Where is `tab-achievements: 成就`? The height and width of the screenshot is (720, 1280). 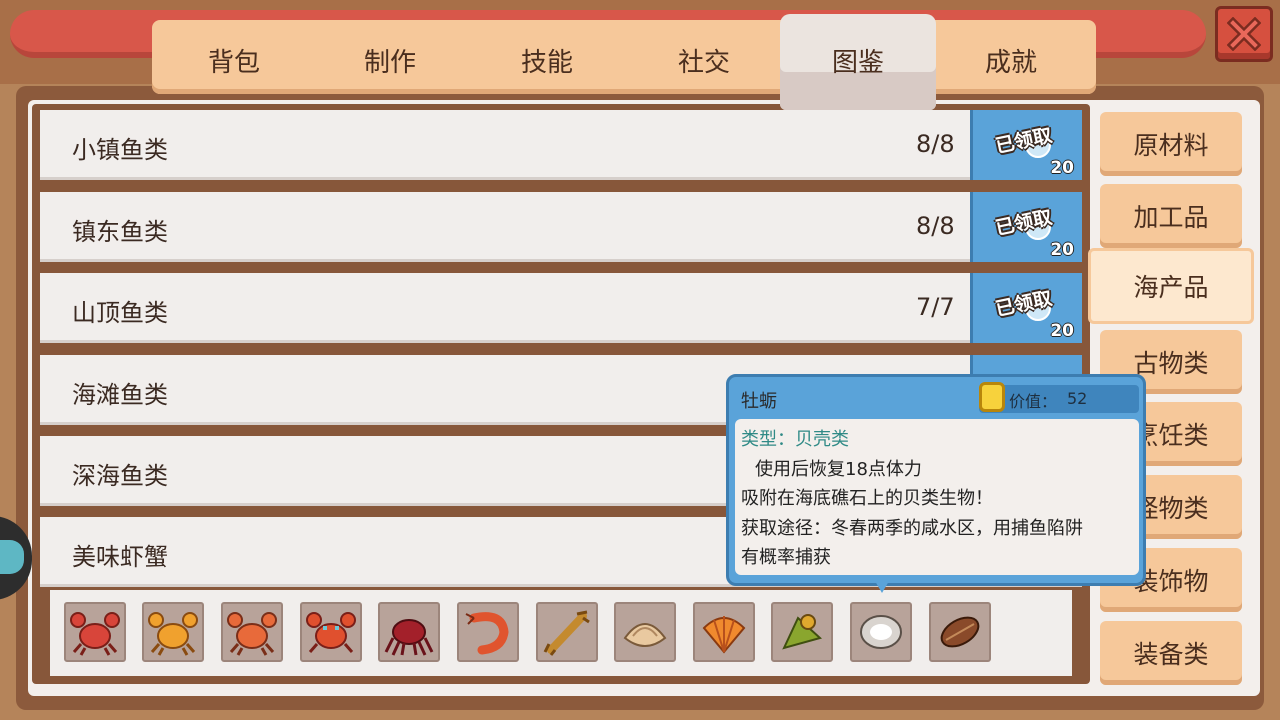
tab-achievements: 成就 is located at coordinates (1011, 57).